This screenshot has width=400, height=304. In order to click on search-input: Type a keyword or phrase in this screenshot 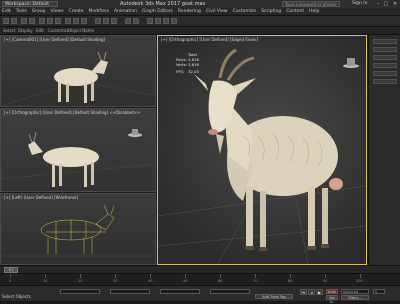, I will do `click(311, 4)`.